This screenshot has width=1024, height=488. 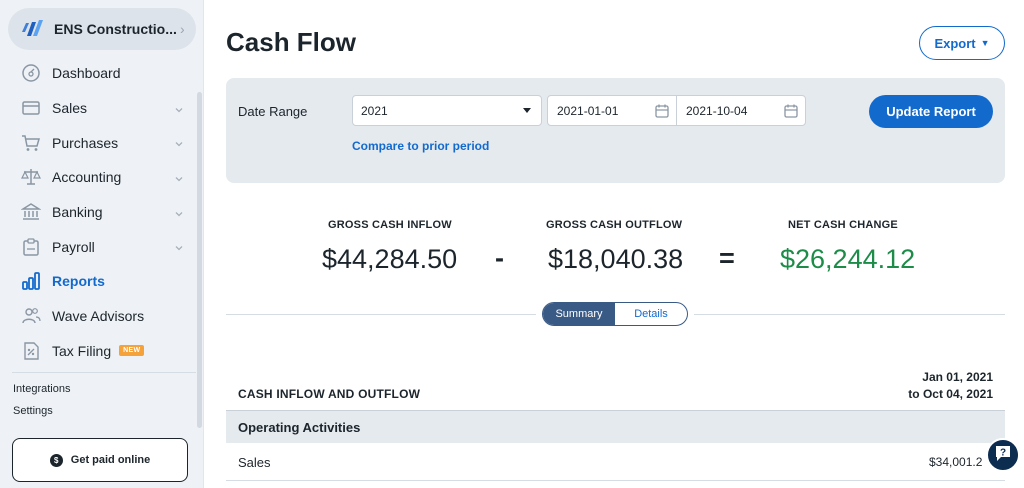 I want to click on sidebar-item-banking: Banking, so click(x=98, y=212).